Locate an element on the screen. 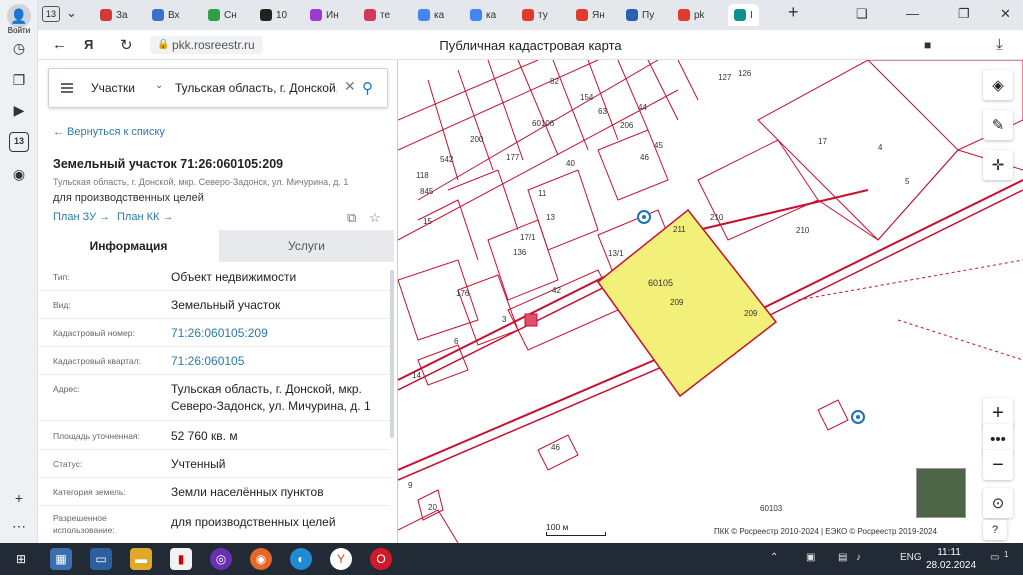 The height and width of the screenshot is (575, 1023). yandex-browser-icon: Y is located at coordinates (341, 559).